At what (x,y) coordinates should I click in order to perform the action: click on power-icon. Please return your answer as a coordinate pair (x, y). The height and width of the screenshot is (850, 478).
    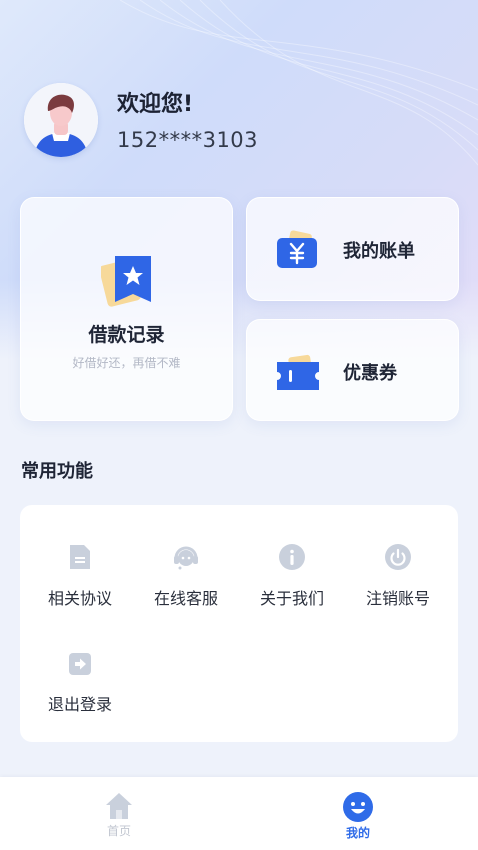
    Looking at the image, I should click on (398, 557).